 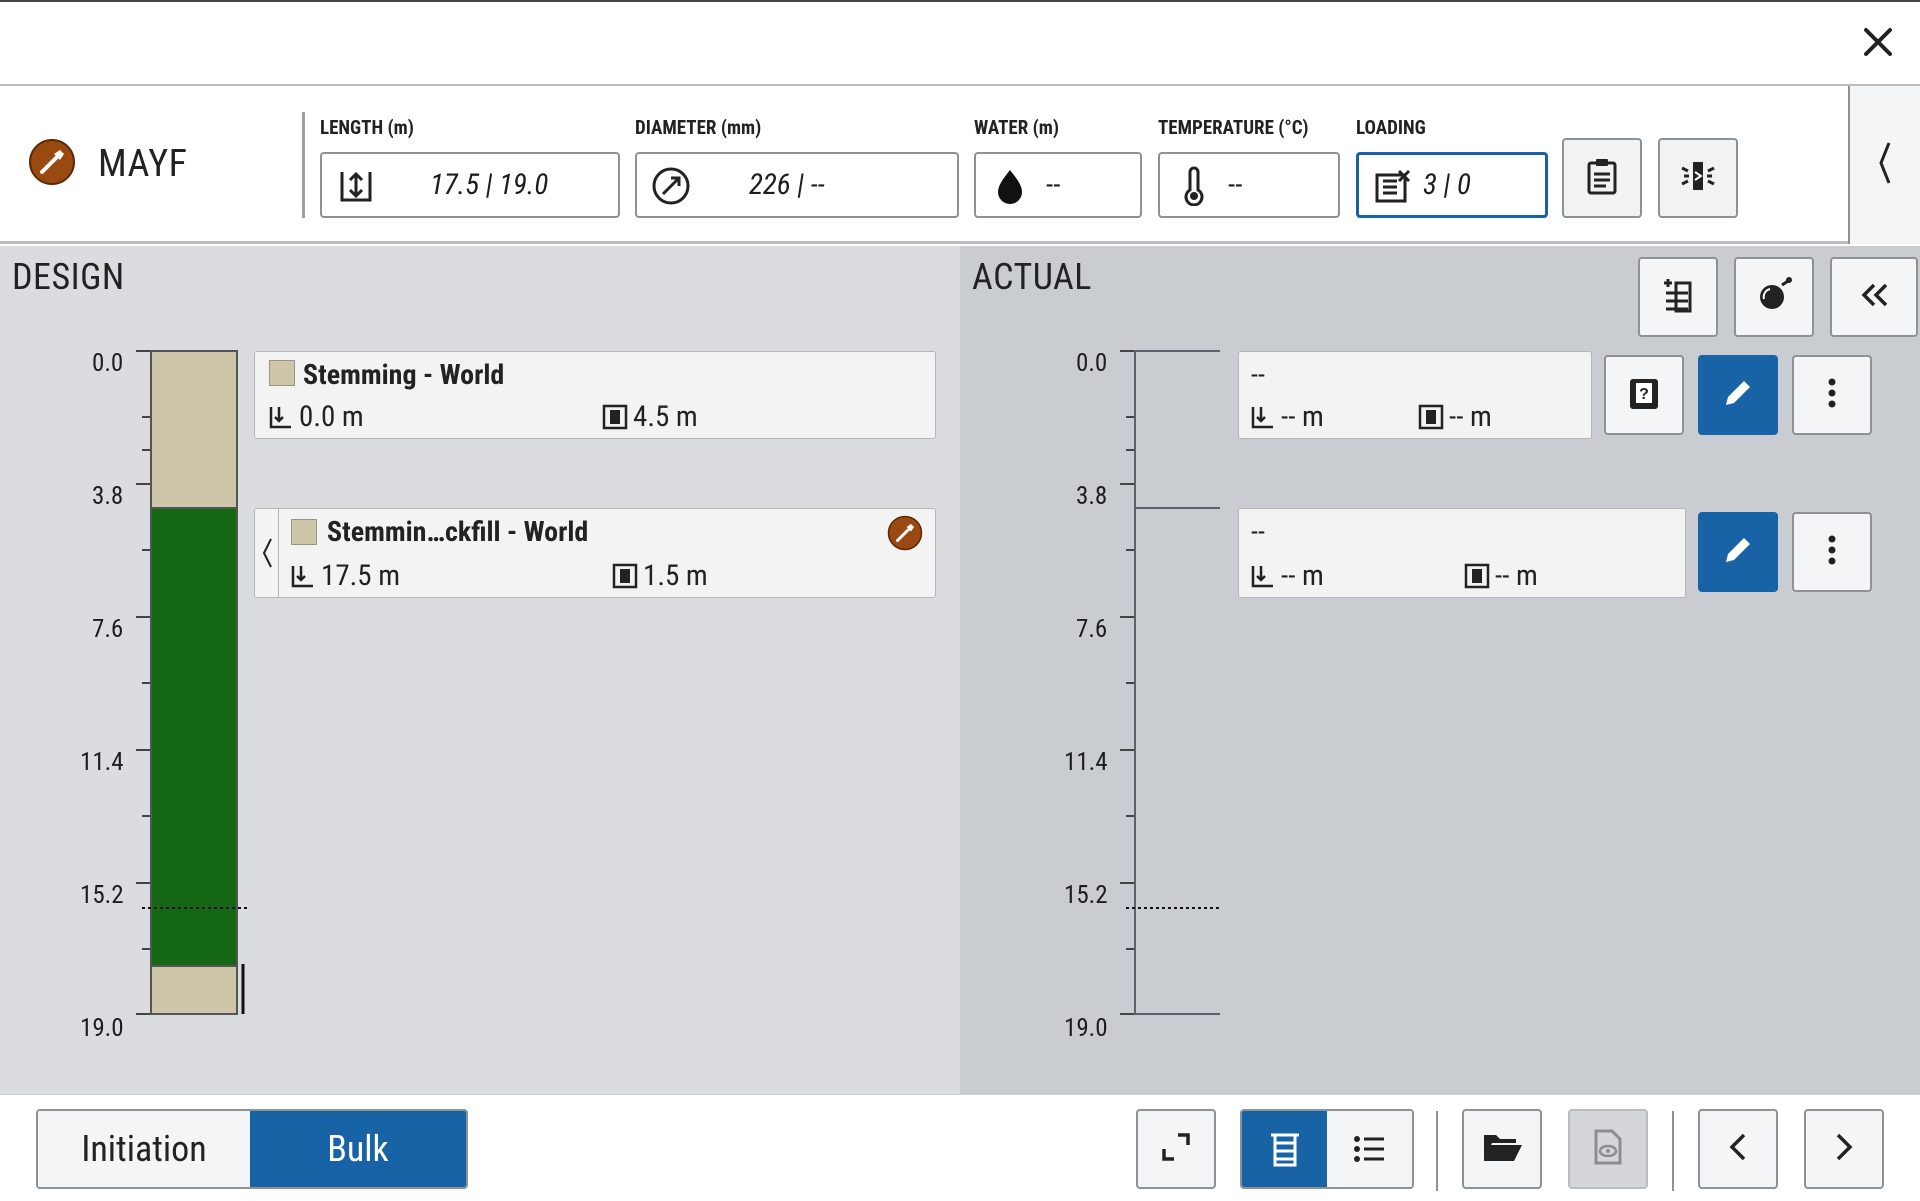 What do you see at coordinates (404, 374) in the screenshot?
I see `deck-title: Stemming - World` at bounding box center [404, 374].